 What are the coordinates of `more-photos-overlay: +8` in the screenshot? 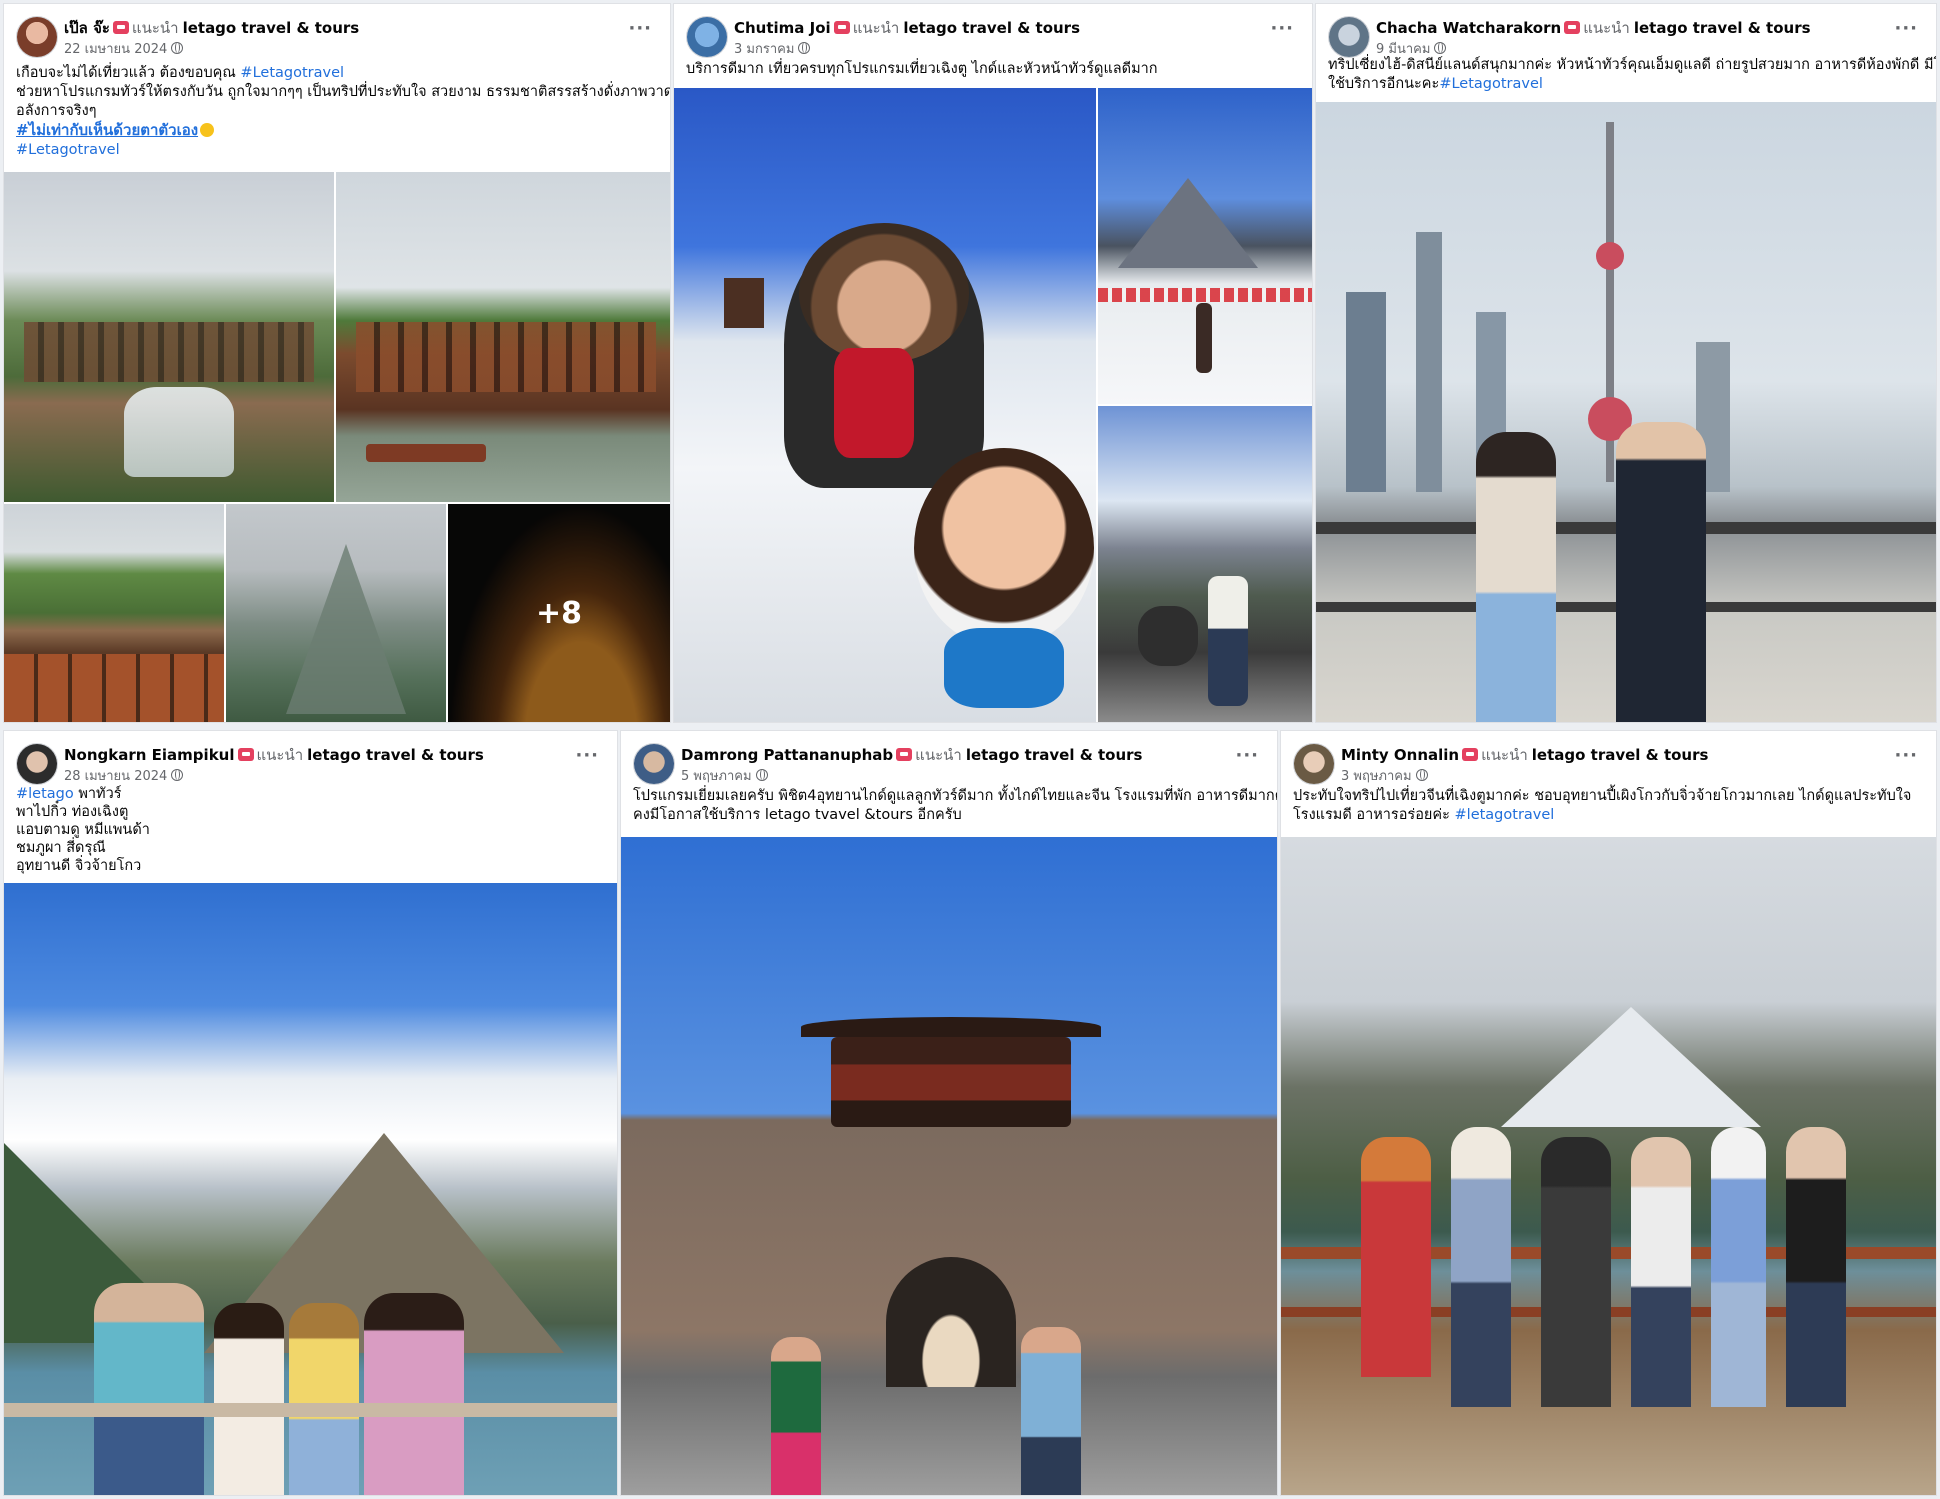 It's located at (559, 613).